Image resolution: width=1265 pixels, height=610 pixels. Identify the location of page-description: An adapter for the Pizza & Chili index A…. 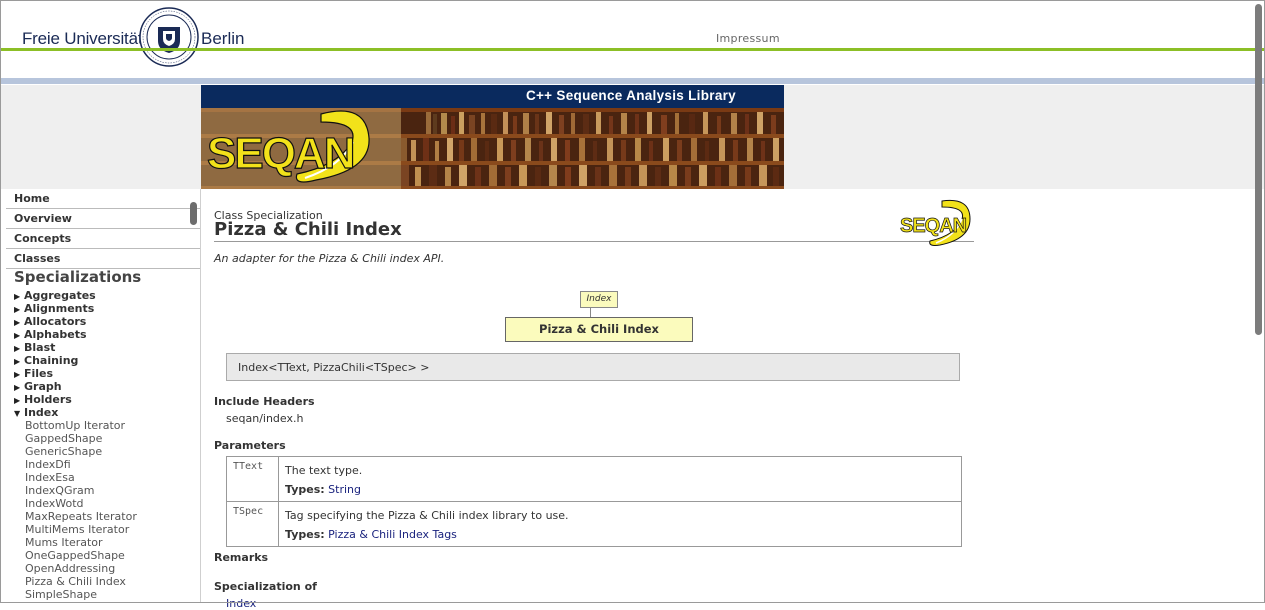
(329, 258).